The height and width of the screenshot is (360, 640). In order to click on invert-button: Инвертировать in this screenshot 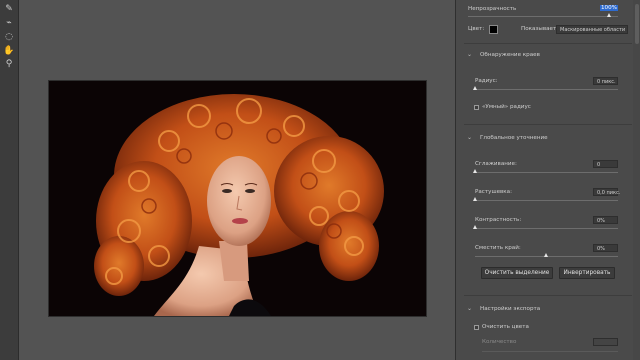, I will do `click(587, 273)`.